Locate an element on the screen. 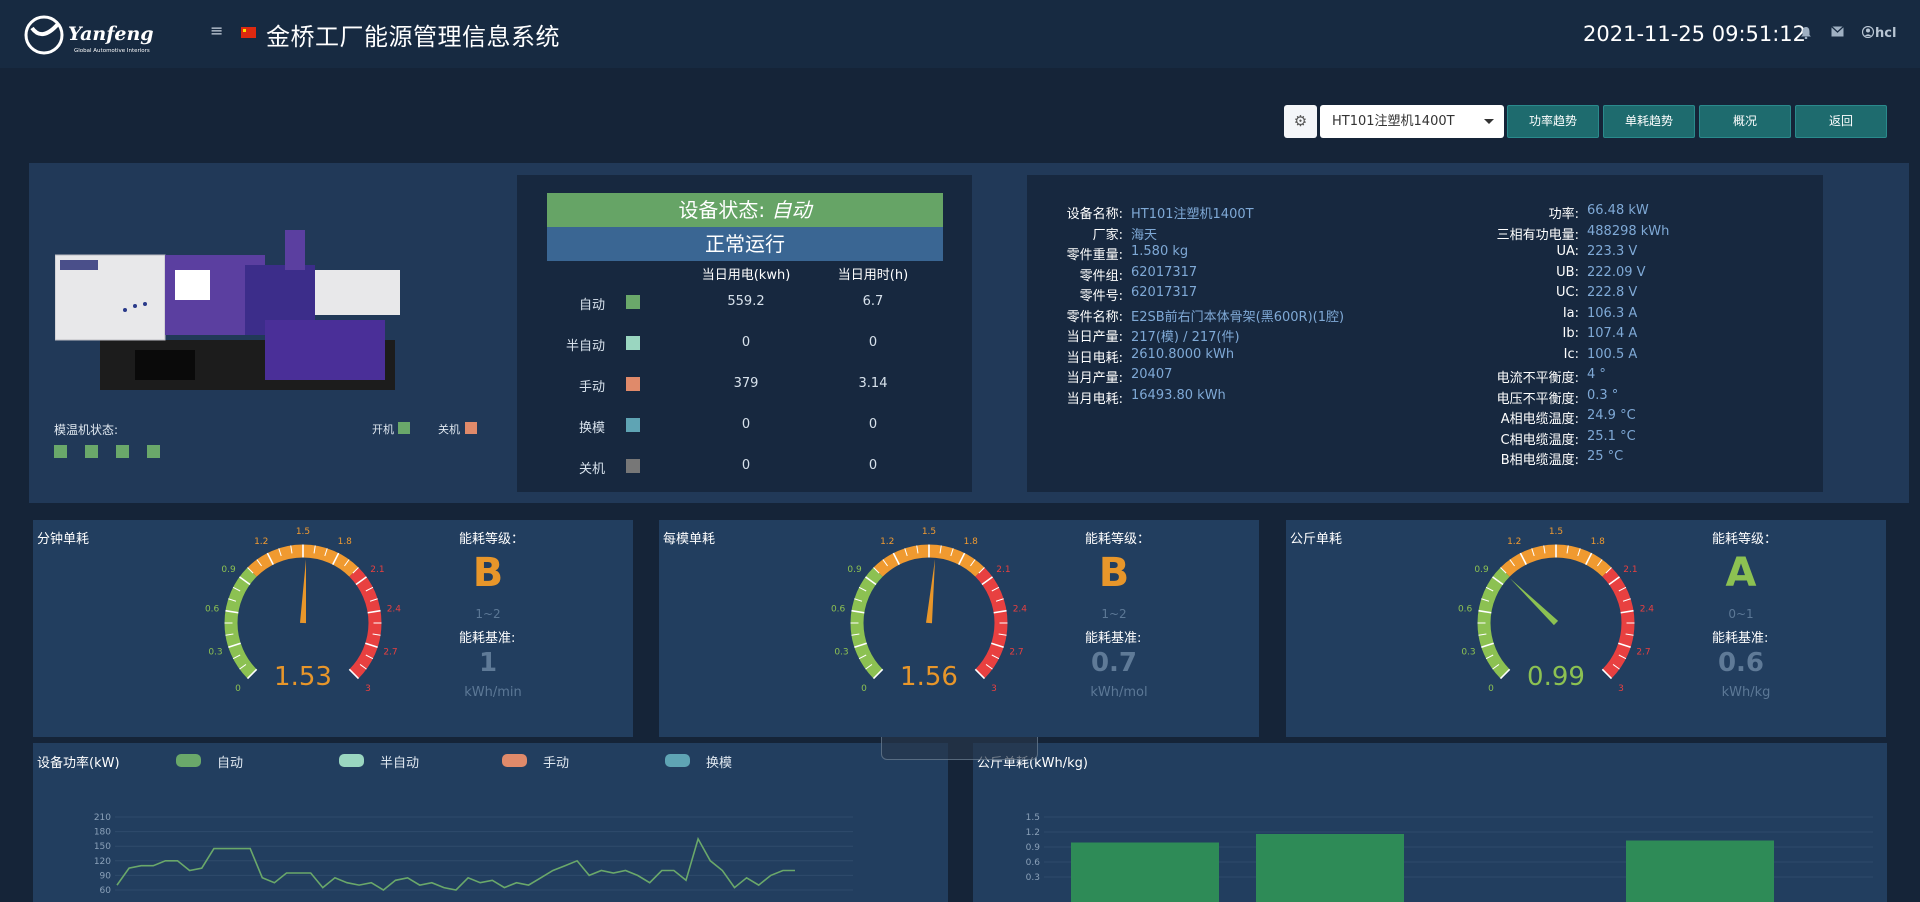 The width and height of the screenshot is (1920, 902). legend-label: 换模 is located at coordinates (719, 761).